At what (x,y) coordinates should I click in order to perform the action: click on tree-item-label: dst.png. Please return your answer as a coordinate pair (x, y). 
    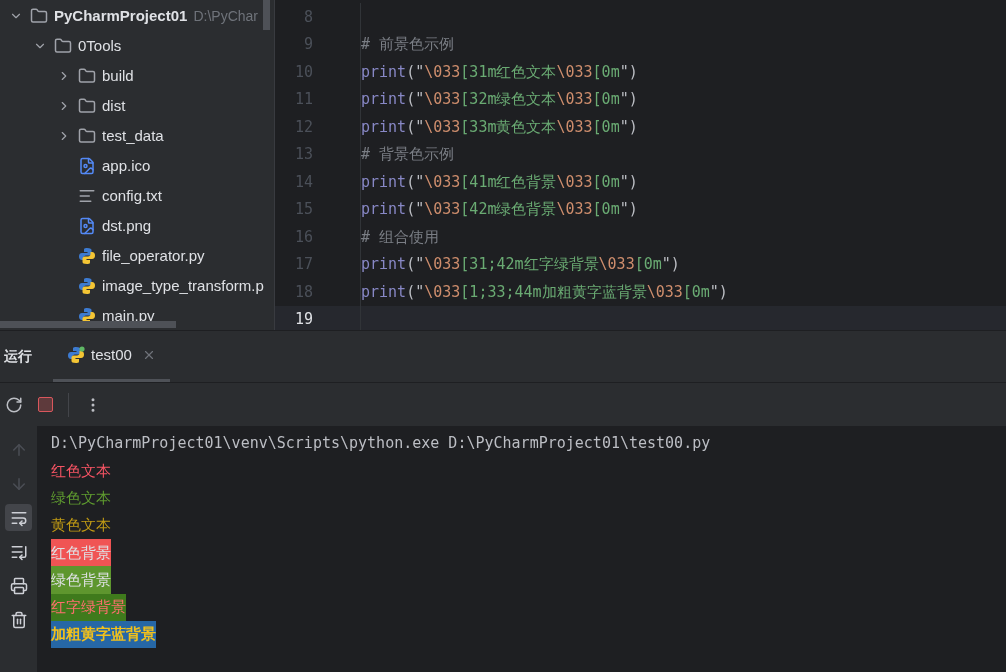
    Looking at the image, I should click on (127, 225).